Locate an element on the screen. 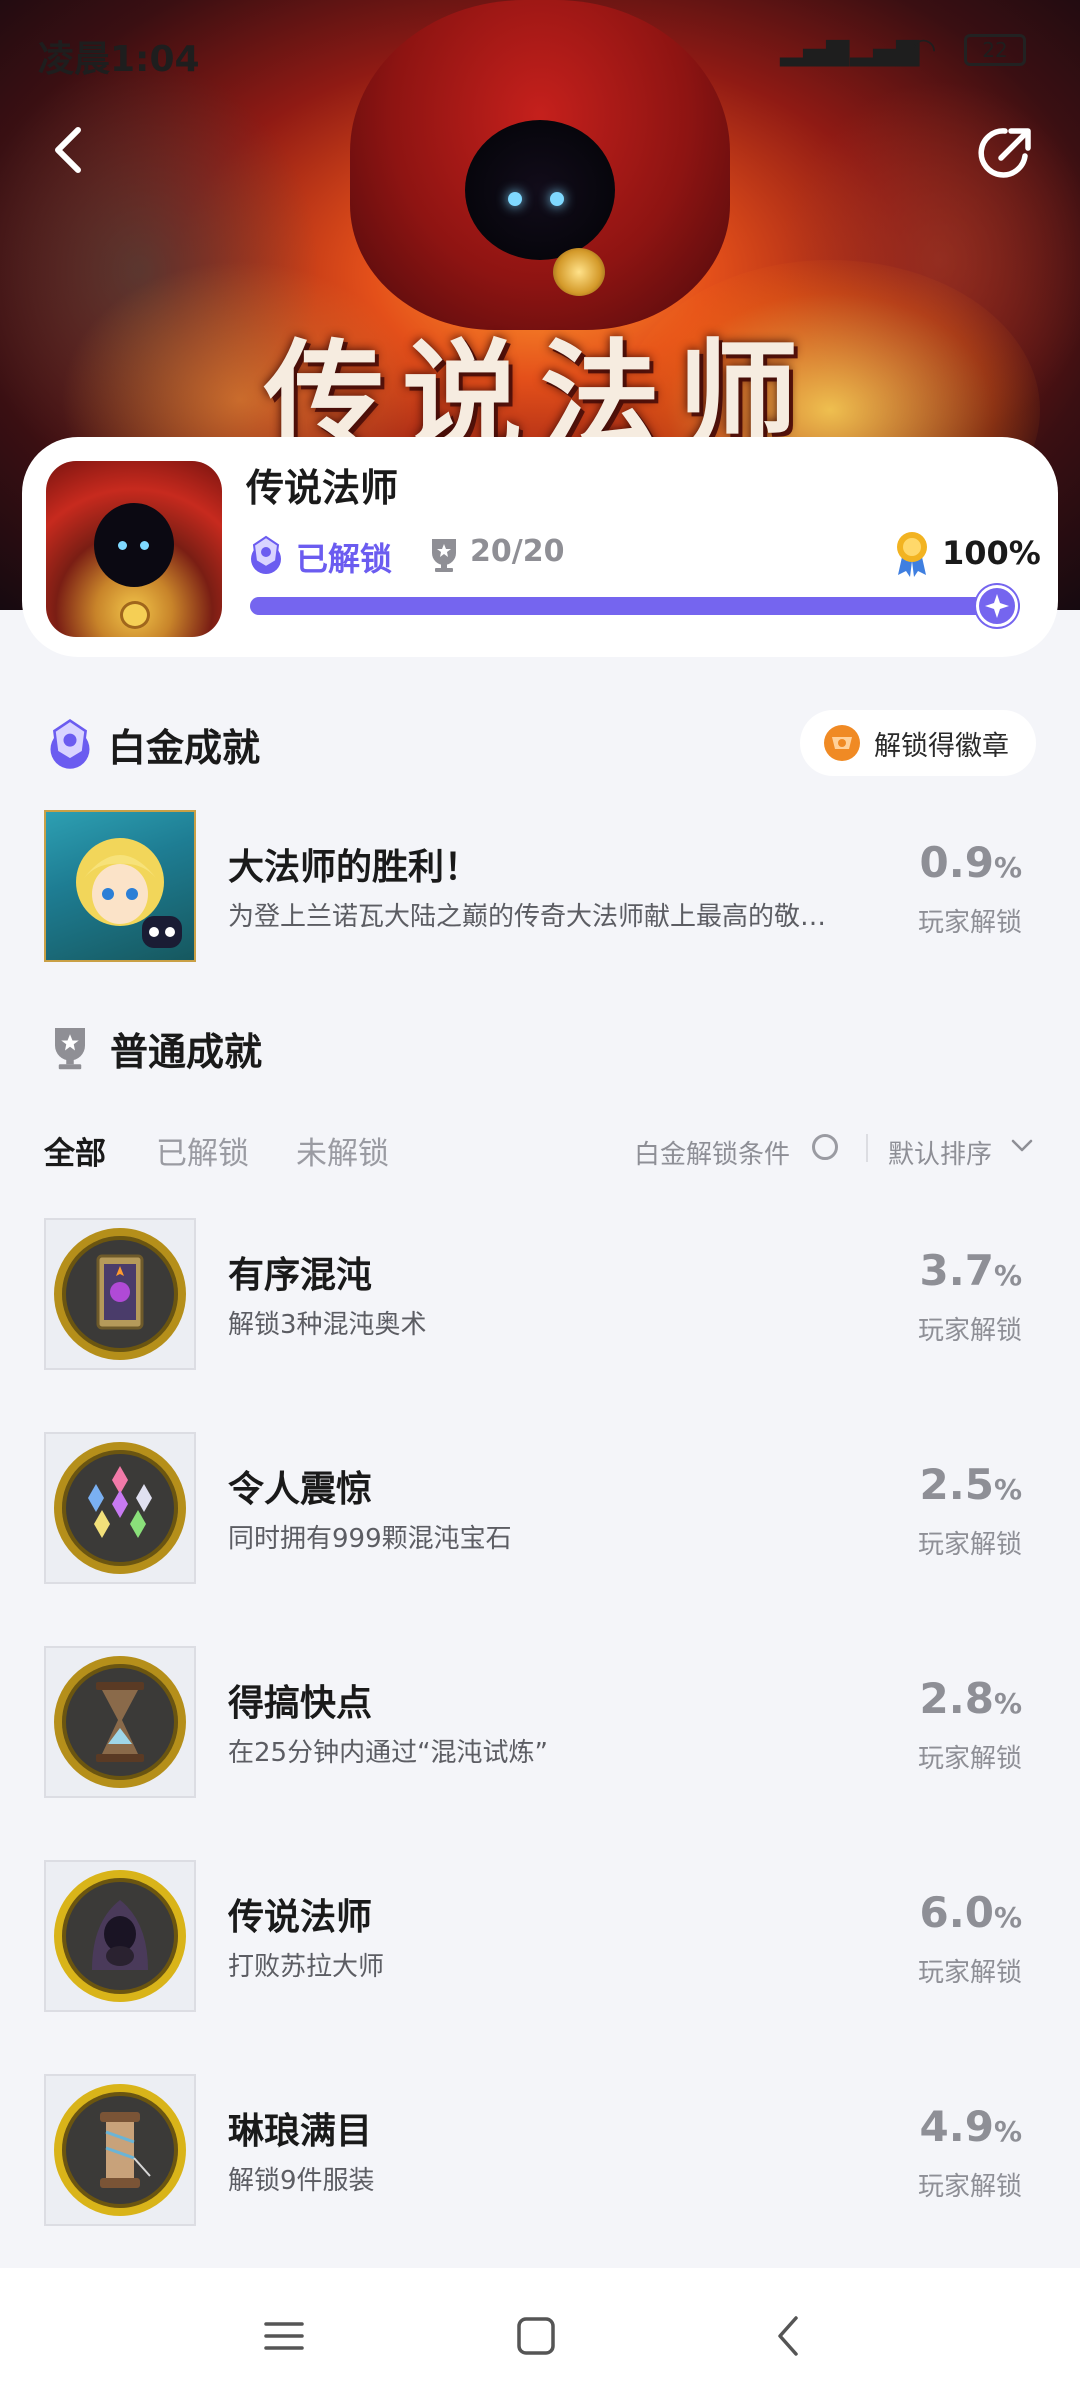 The image size is (1080, 2400). progress-star-icon is located at coordinates (997, 606).